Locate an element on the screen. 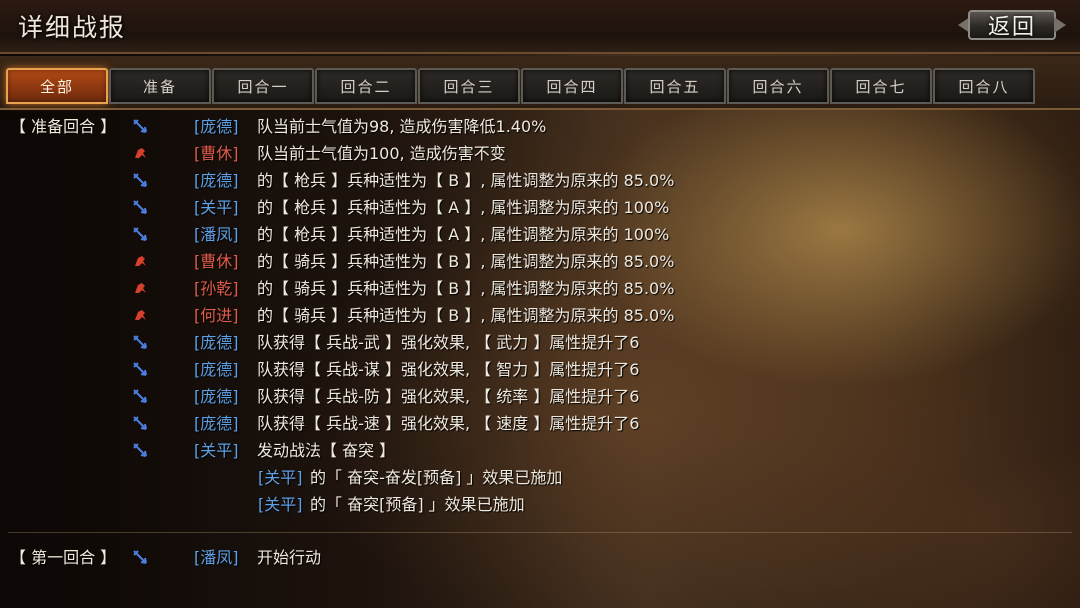 The height and width of the screenshot is (608, 1080). log-row: [庞德] 的【 枪兵 】兵种适性为【 B 】, 属性调整为原来的 85.0% is located at coordinates (540, 180).